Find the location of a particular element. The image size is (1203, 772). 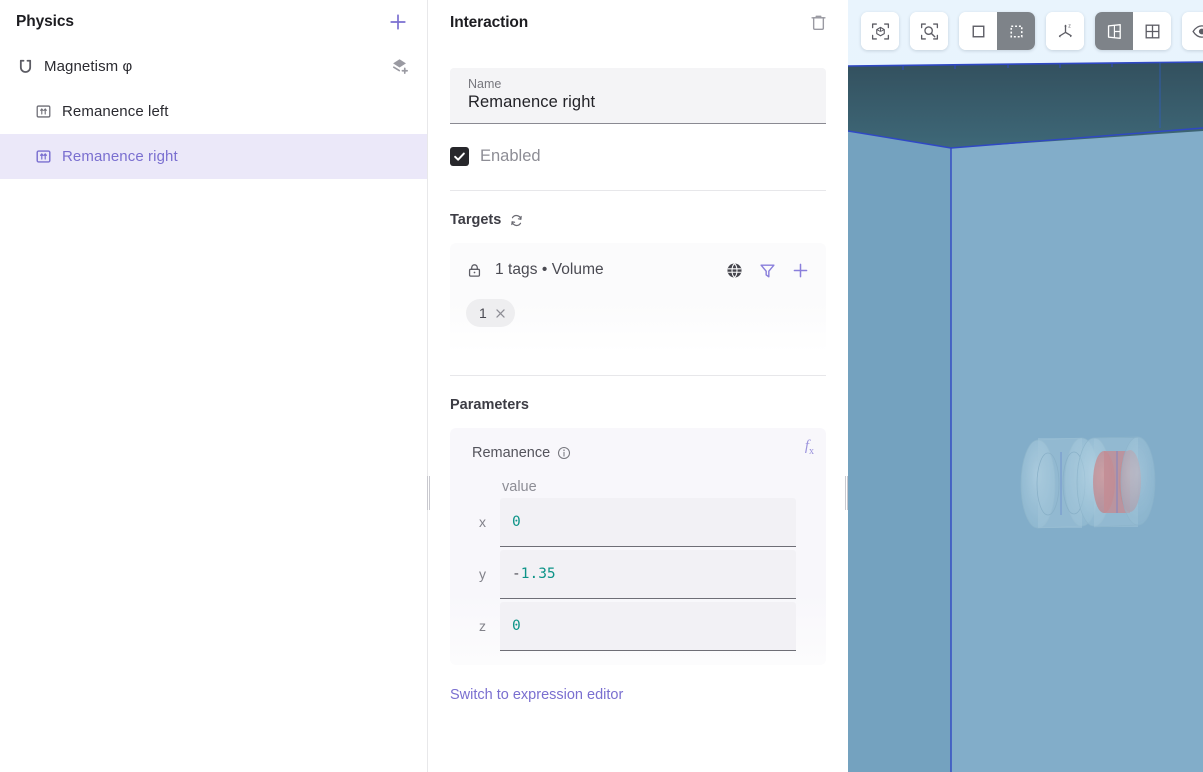

targets-title: Targets is located at coordinates (476, 220).